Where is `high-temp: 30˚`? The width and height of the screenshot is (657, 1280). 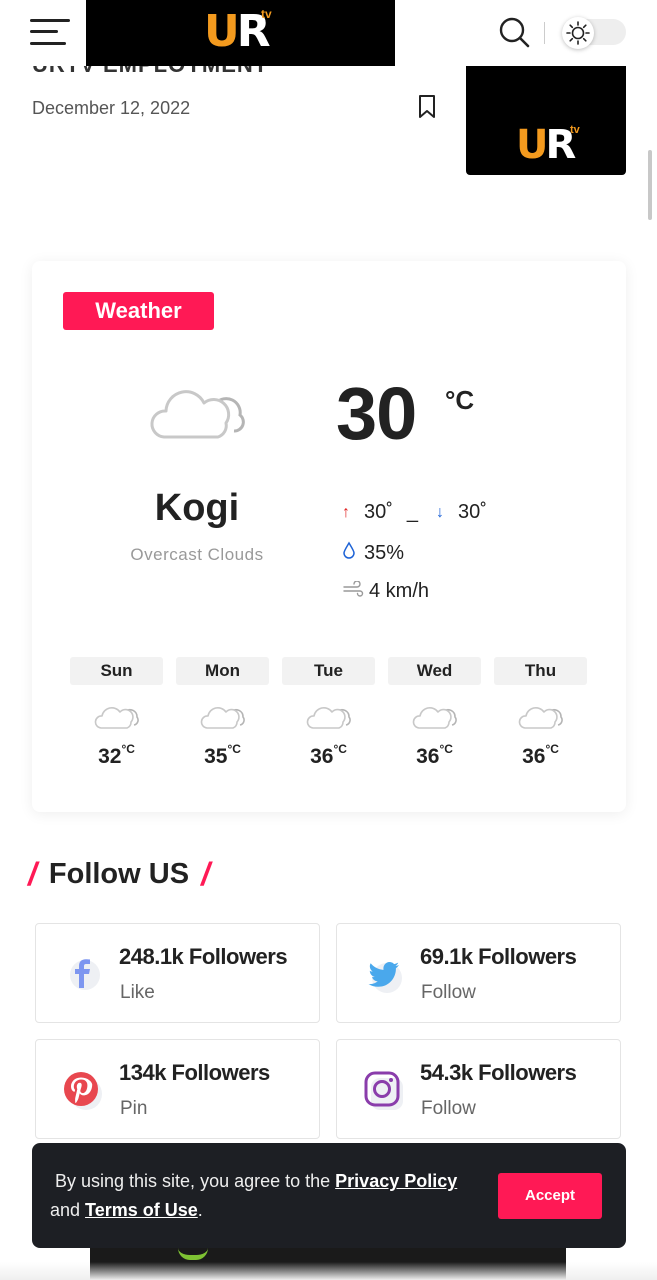 high-temp: 30˚ is located at coordinates (378, 512).